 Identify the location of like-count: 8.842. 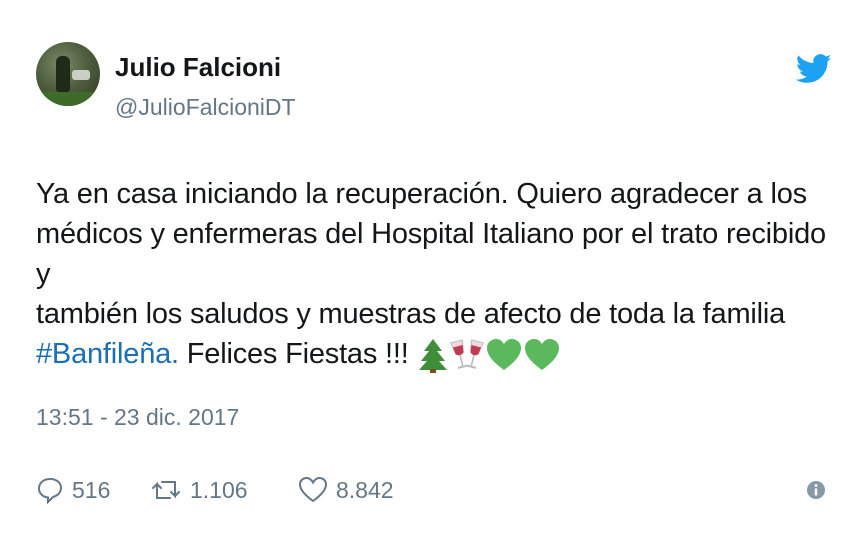
(365, 489).